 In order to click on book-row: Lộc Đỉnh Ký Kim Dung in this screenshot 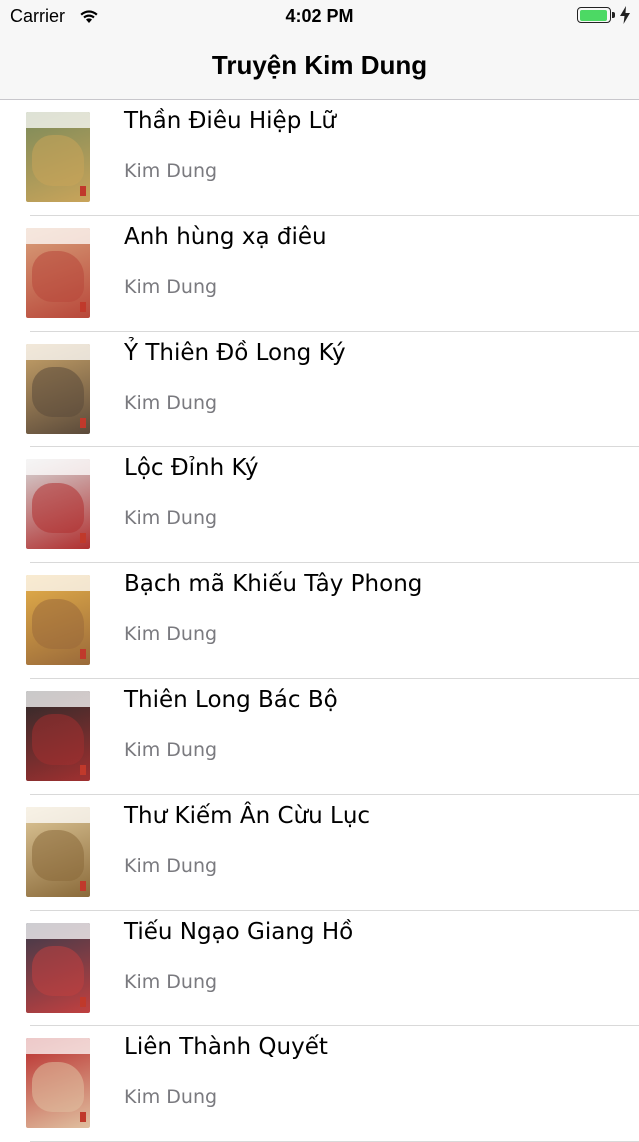, I will do `click(319, 505)`.